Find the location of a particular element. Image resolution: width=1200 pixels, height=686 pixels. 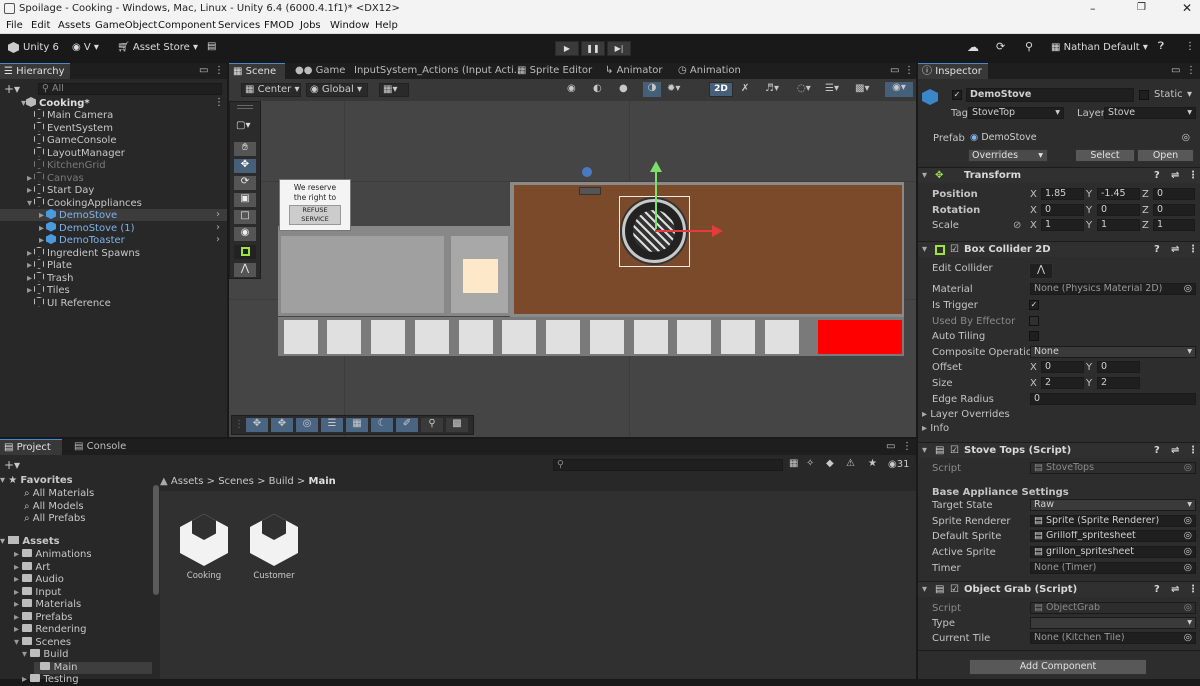

hierarchy-item: KitchenGrid is located at coordinates (113, 165).